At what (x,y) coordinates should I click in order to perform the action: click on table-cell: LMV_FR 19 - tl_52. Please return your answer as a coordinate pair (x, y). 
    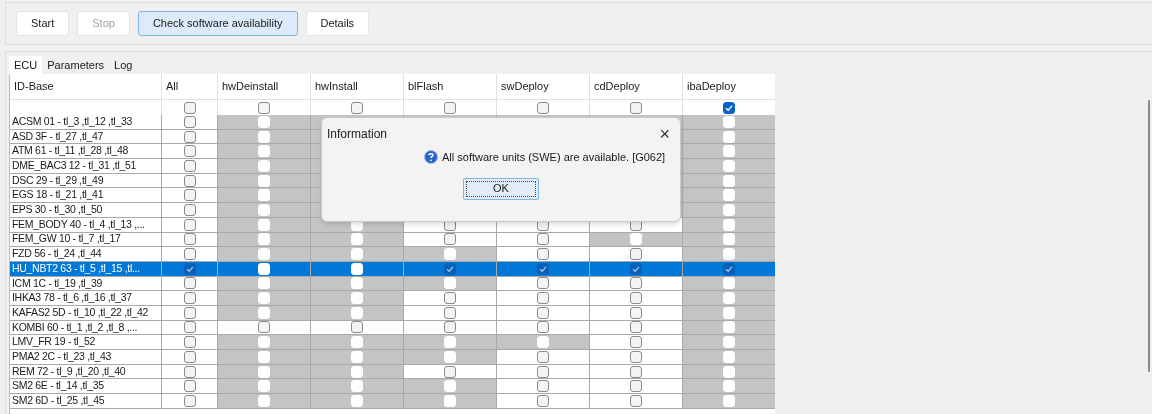
    Looking at the image, I should click on (86, 342).